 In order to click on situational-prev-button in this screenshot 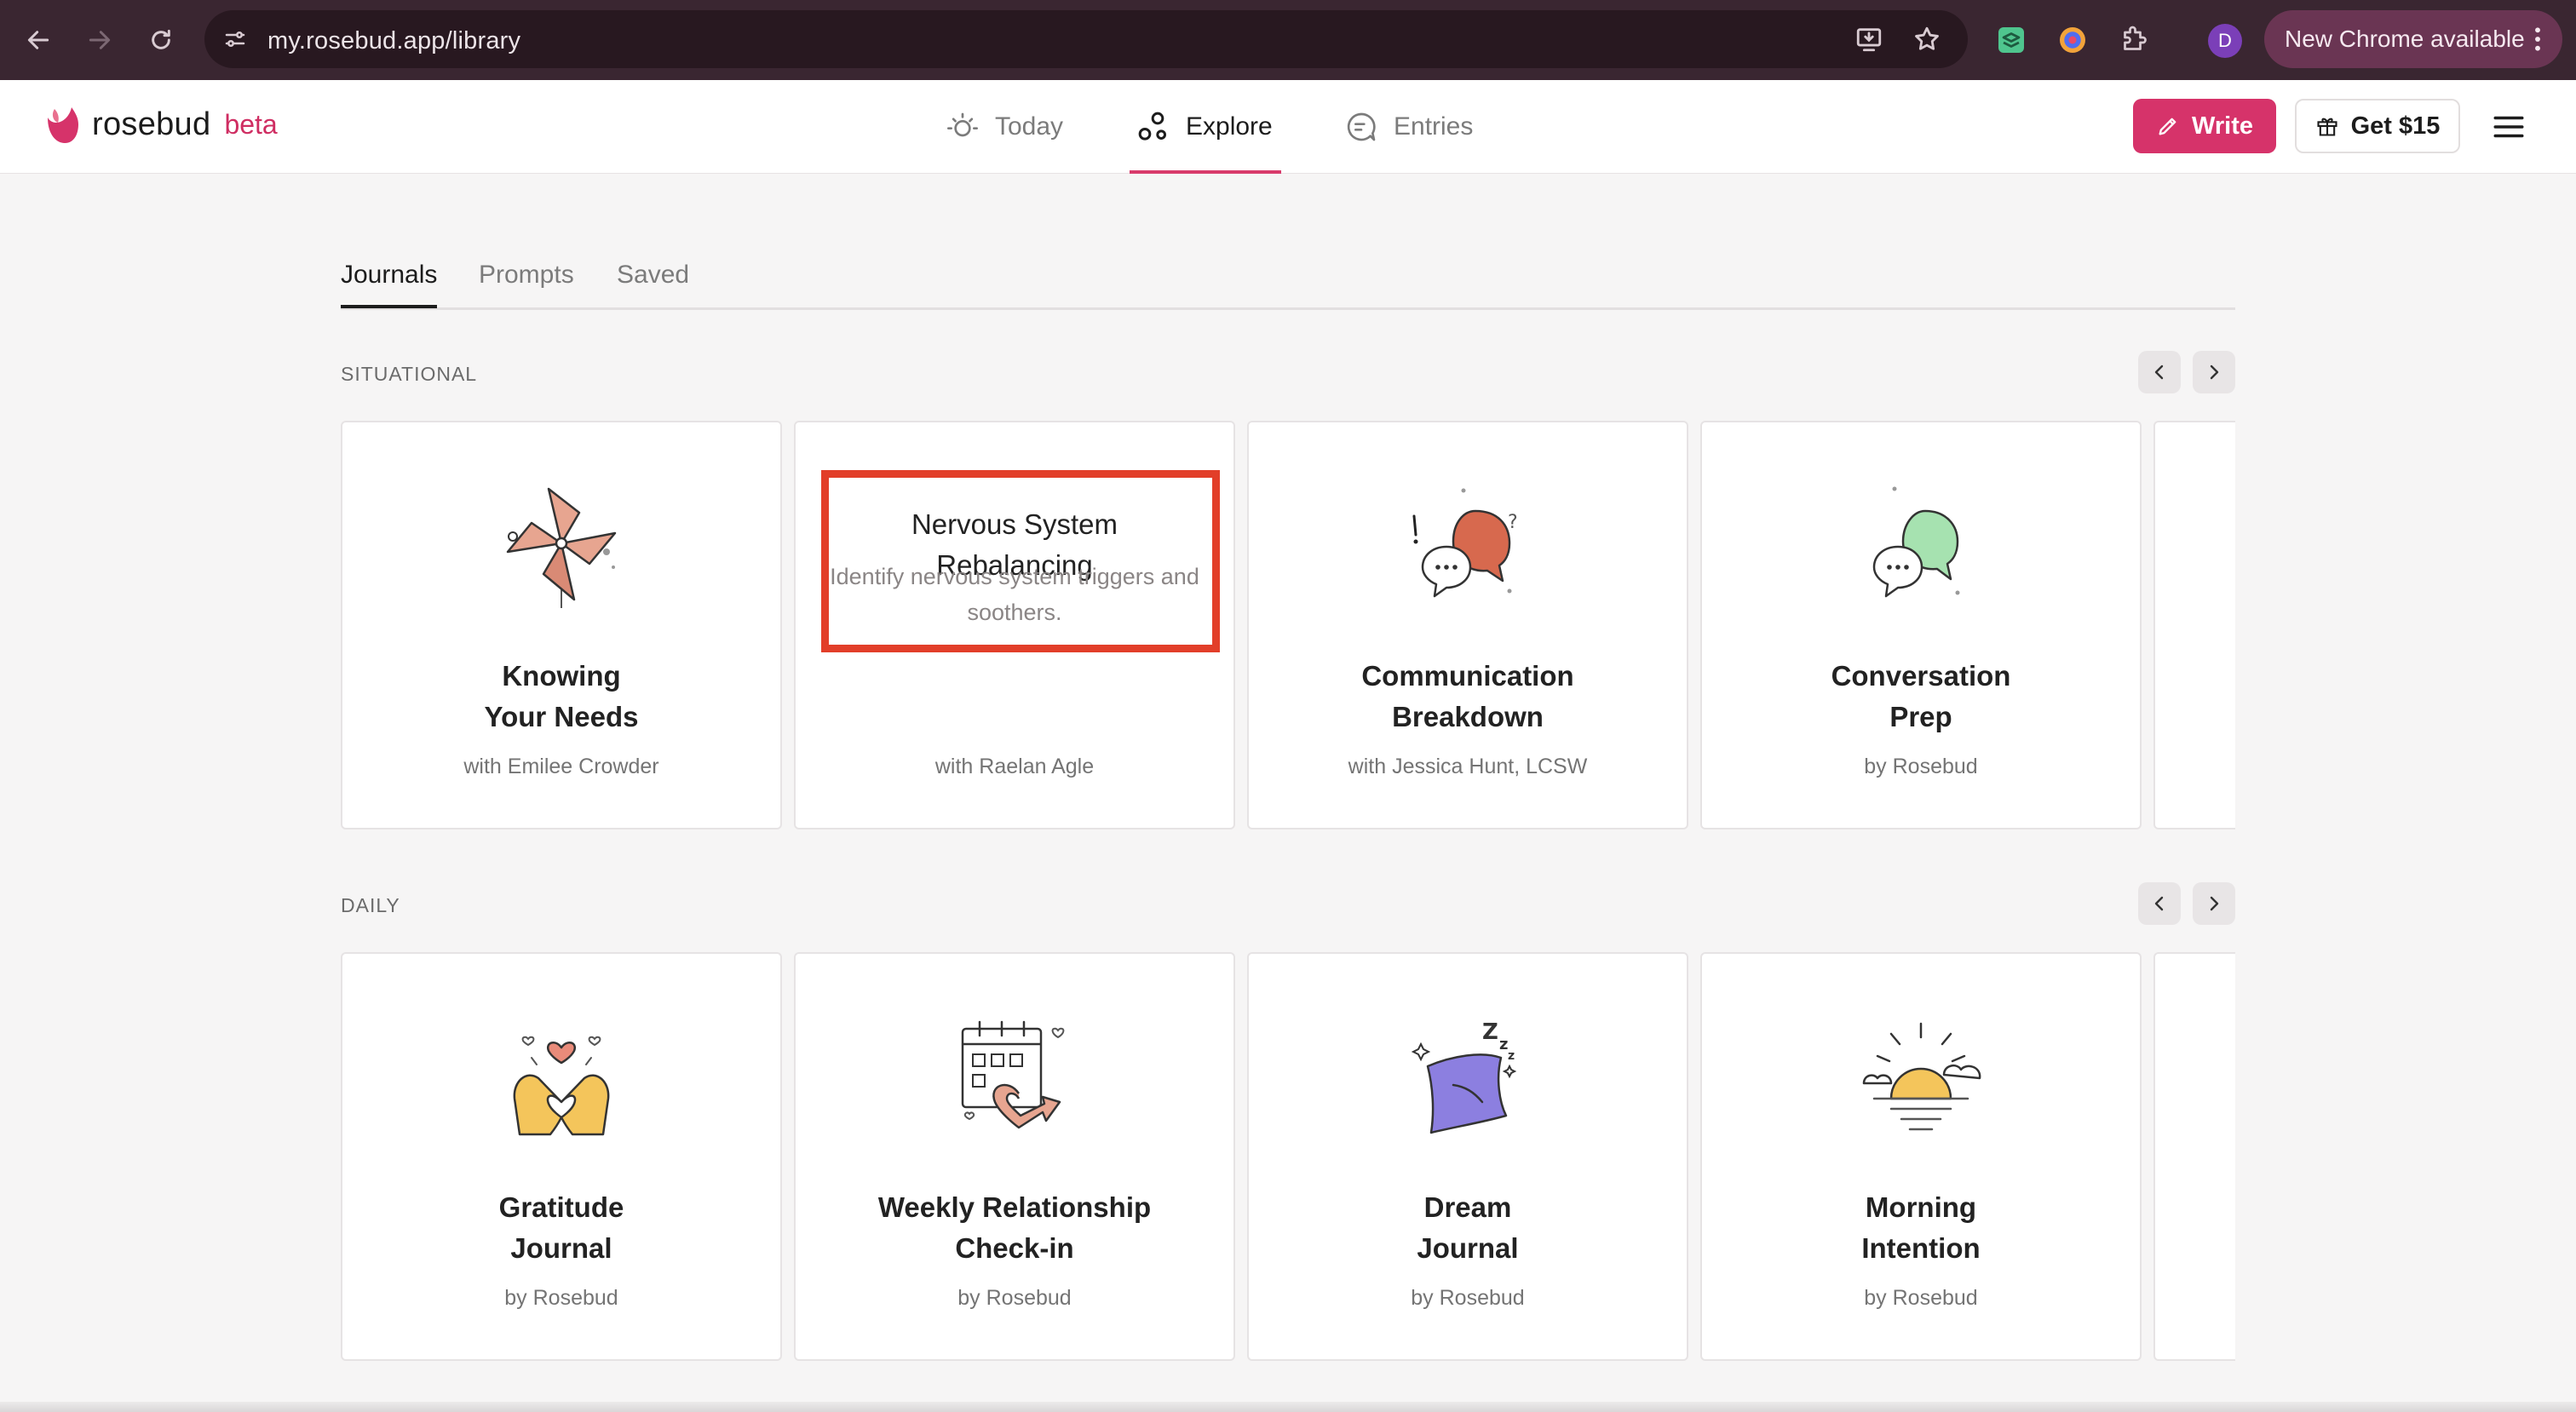, I will do `click(2159, 372)`.